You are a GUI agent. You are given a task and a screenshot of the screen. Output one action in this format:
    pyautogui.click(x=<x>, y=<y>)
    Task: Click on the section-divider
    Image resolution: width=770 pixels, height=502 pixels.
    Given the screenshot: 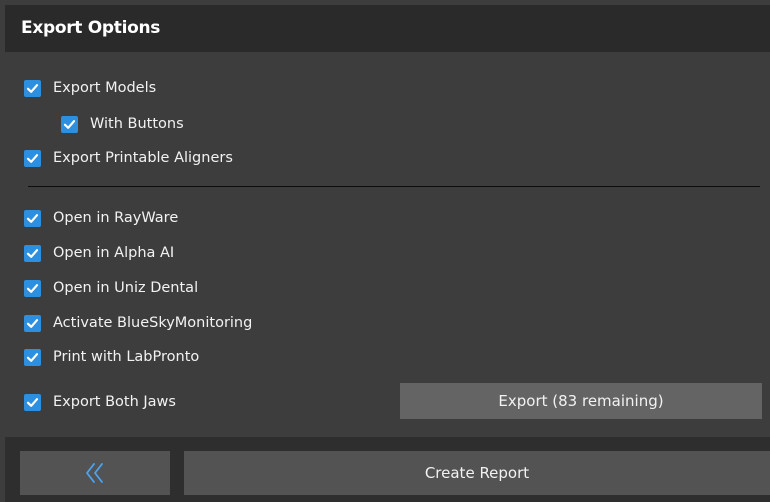 What is the action you would take?
    pyautogui.click(x=394, y=186)
    